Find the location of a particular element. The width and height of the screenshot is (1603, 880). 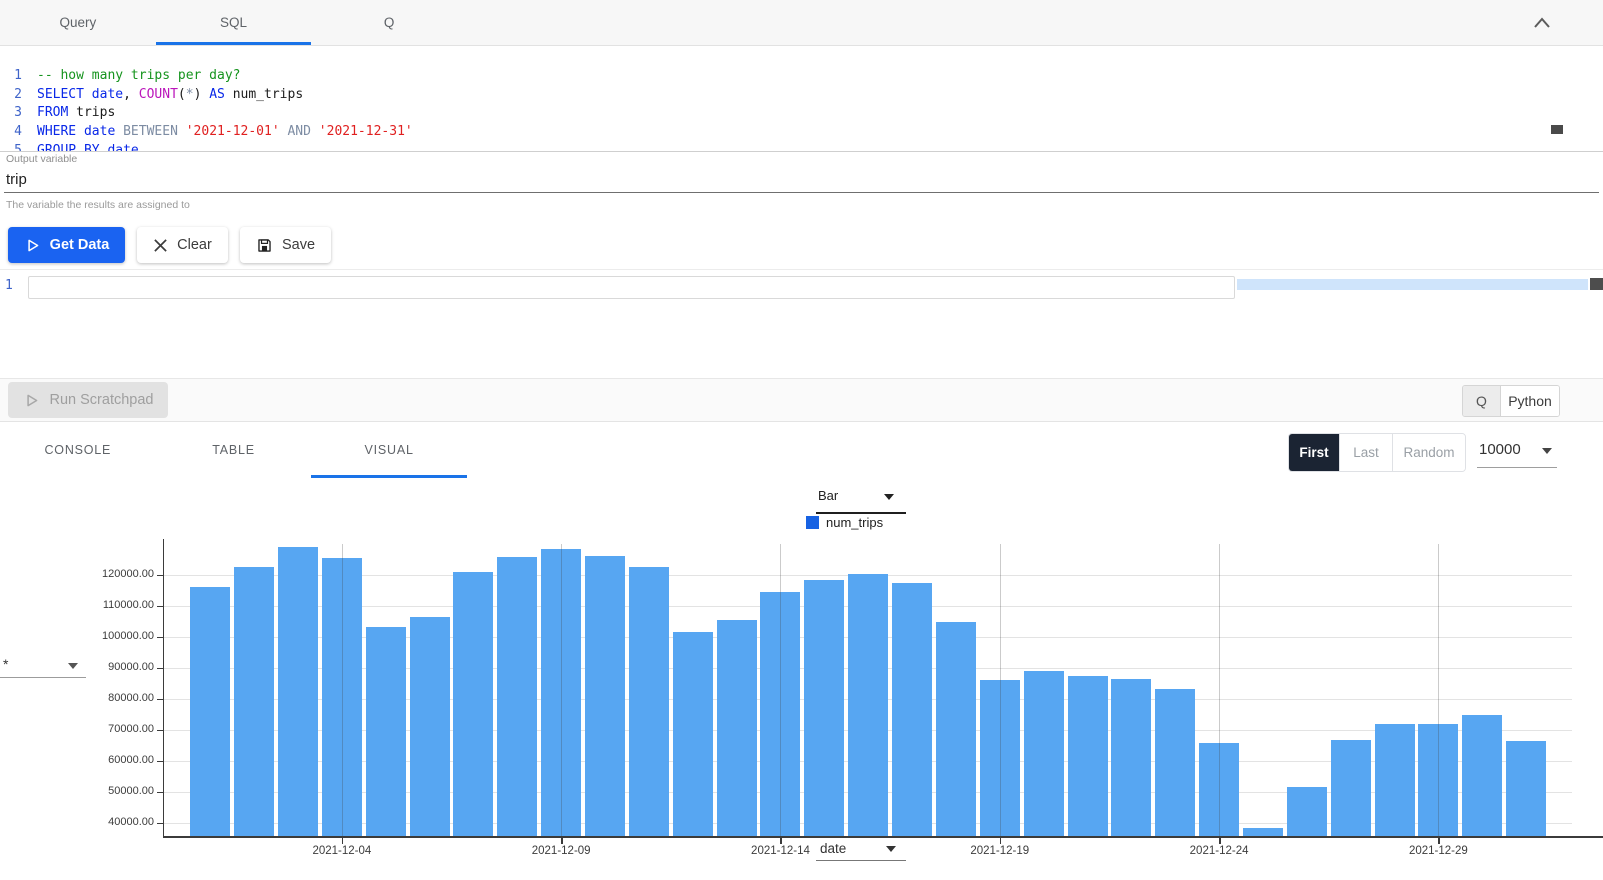

y-tick-label: 80000.00 is located at coordinates (131, 698).